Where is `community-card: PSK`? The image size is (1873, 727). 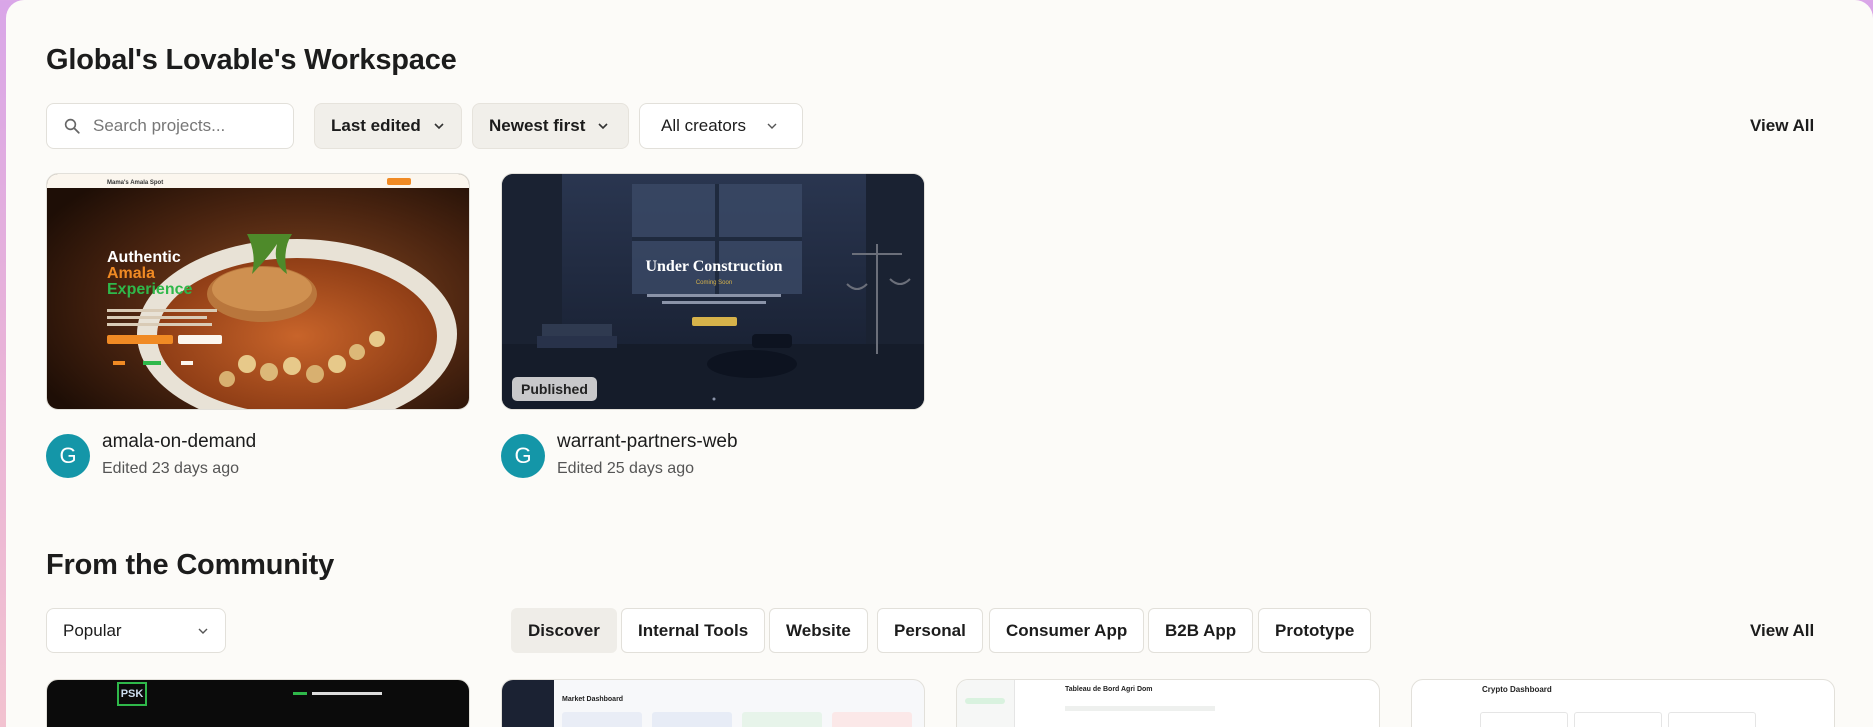 community-card: PSK is located at coordinates (258, 703).